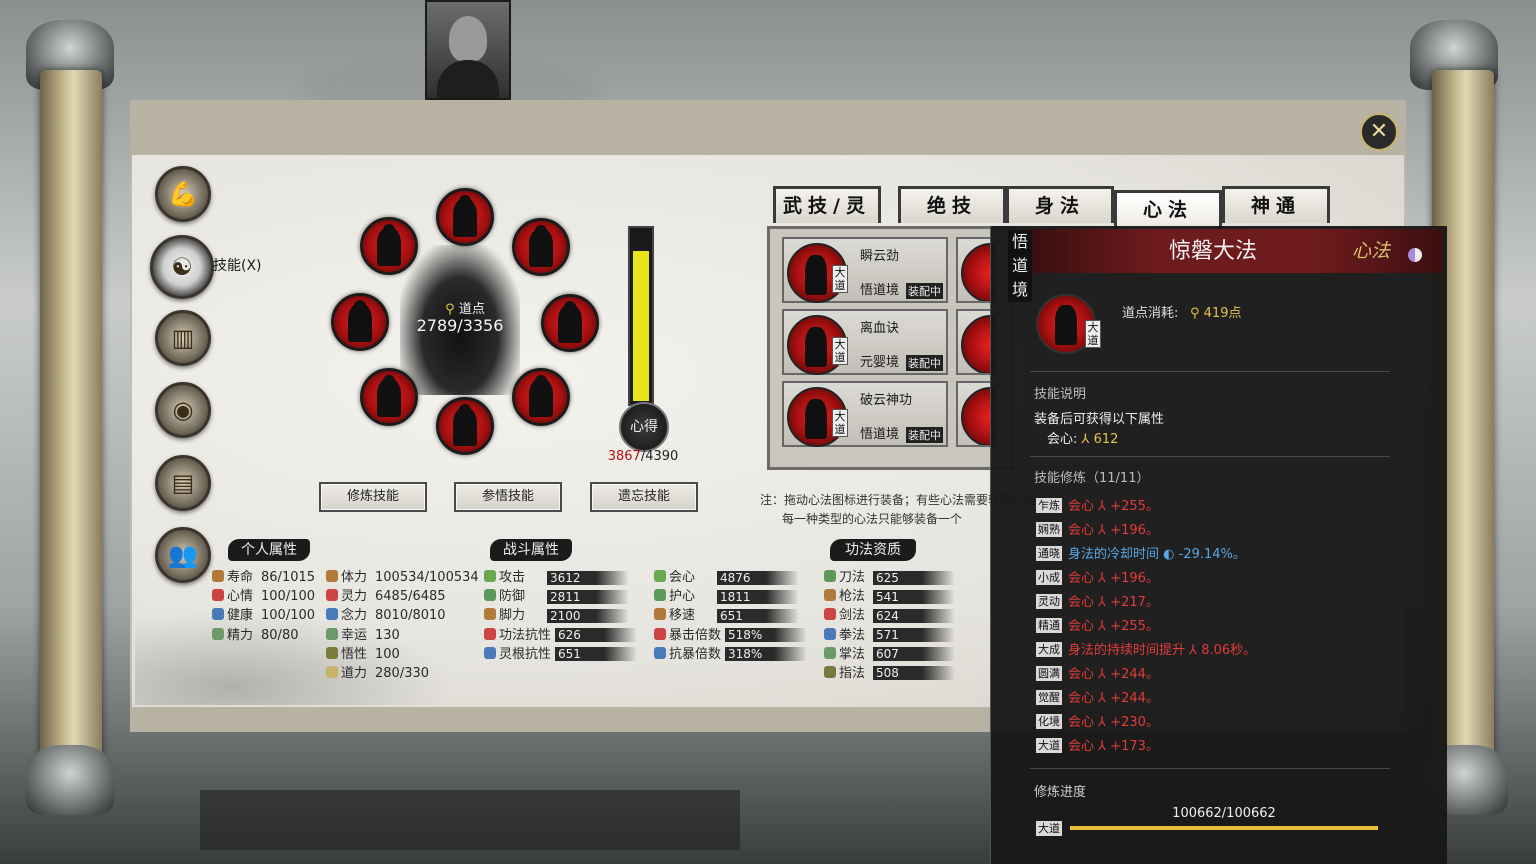 Image resolution: width=1536 pixels, height=864 pixels. I want to click on forget-skill-button: 遗忘技能, so click(644, 497).